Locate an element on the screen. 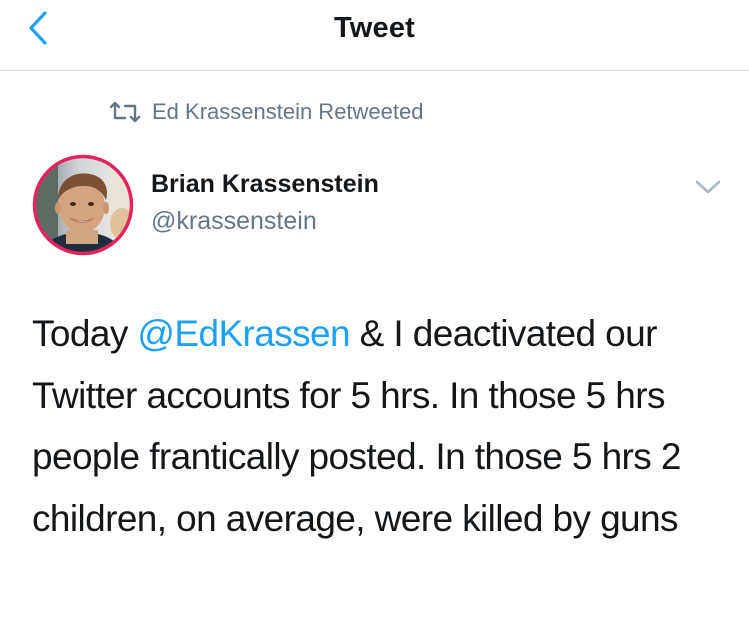  retweet-icon is located at coordinates (125, 112).